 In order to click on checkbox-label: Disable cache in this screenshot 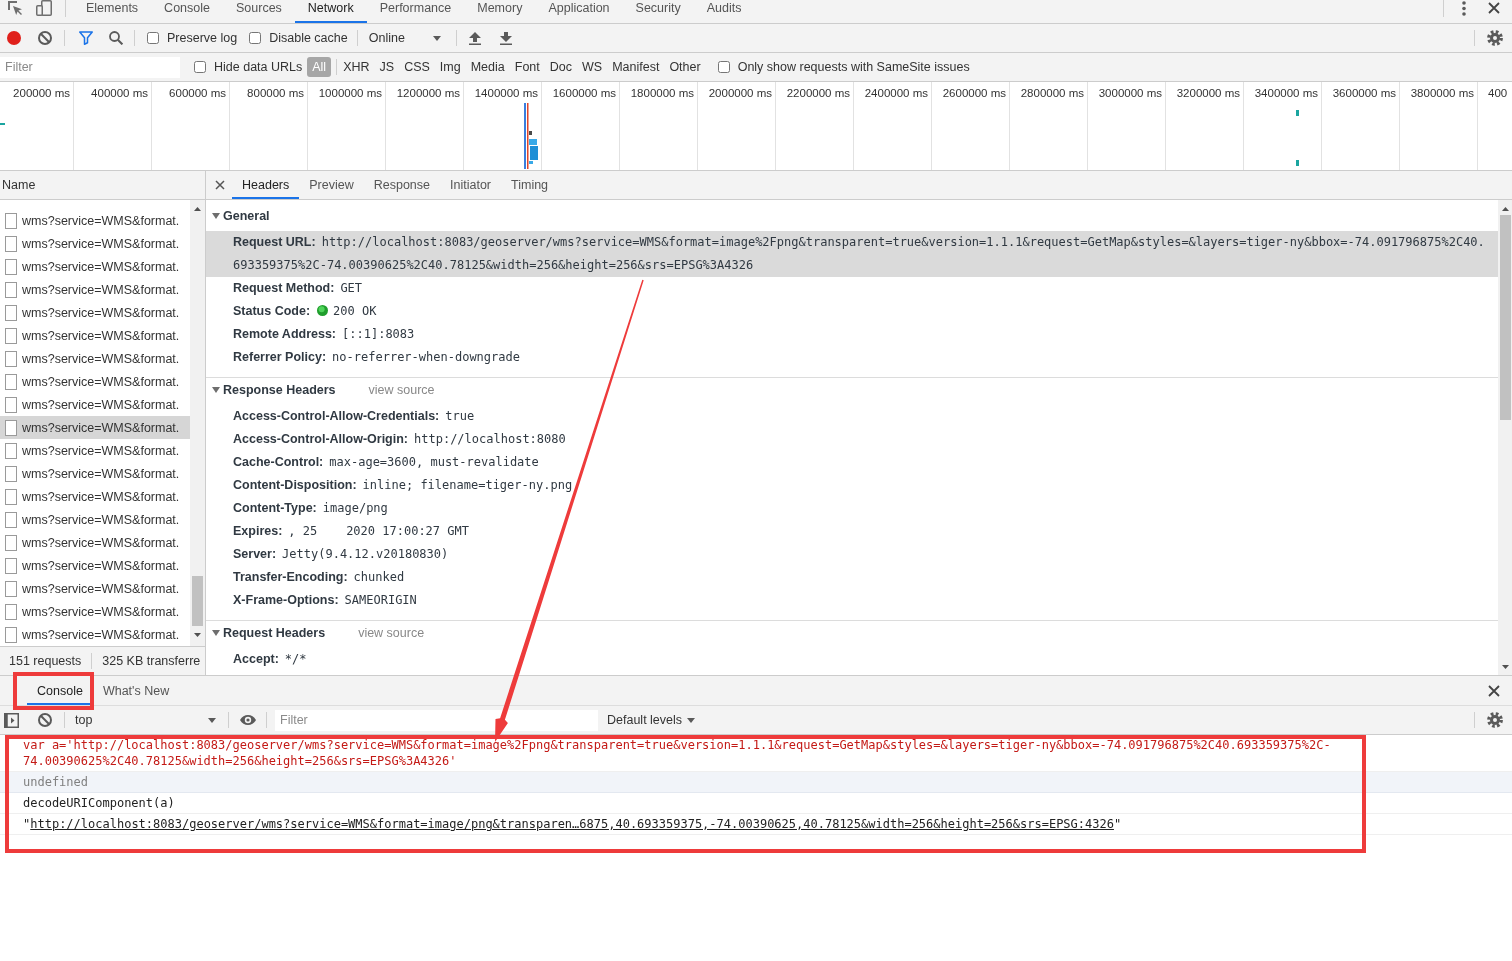, I will do `click(308, 38)`.